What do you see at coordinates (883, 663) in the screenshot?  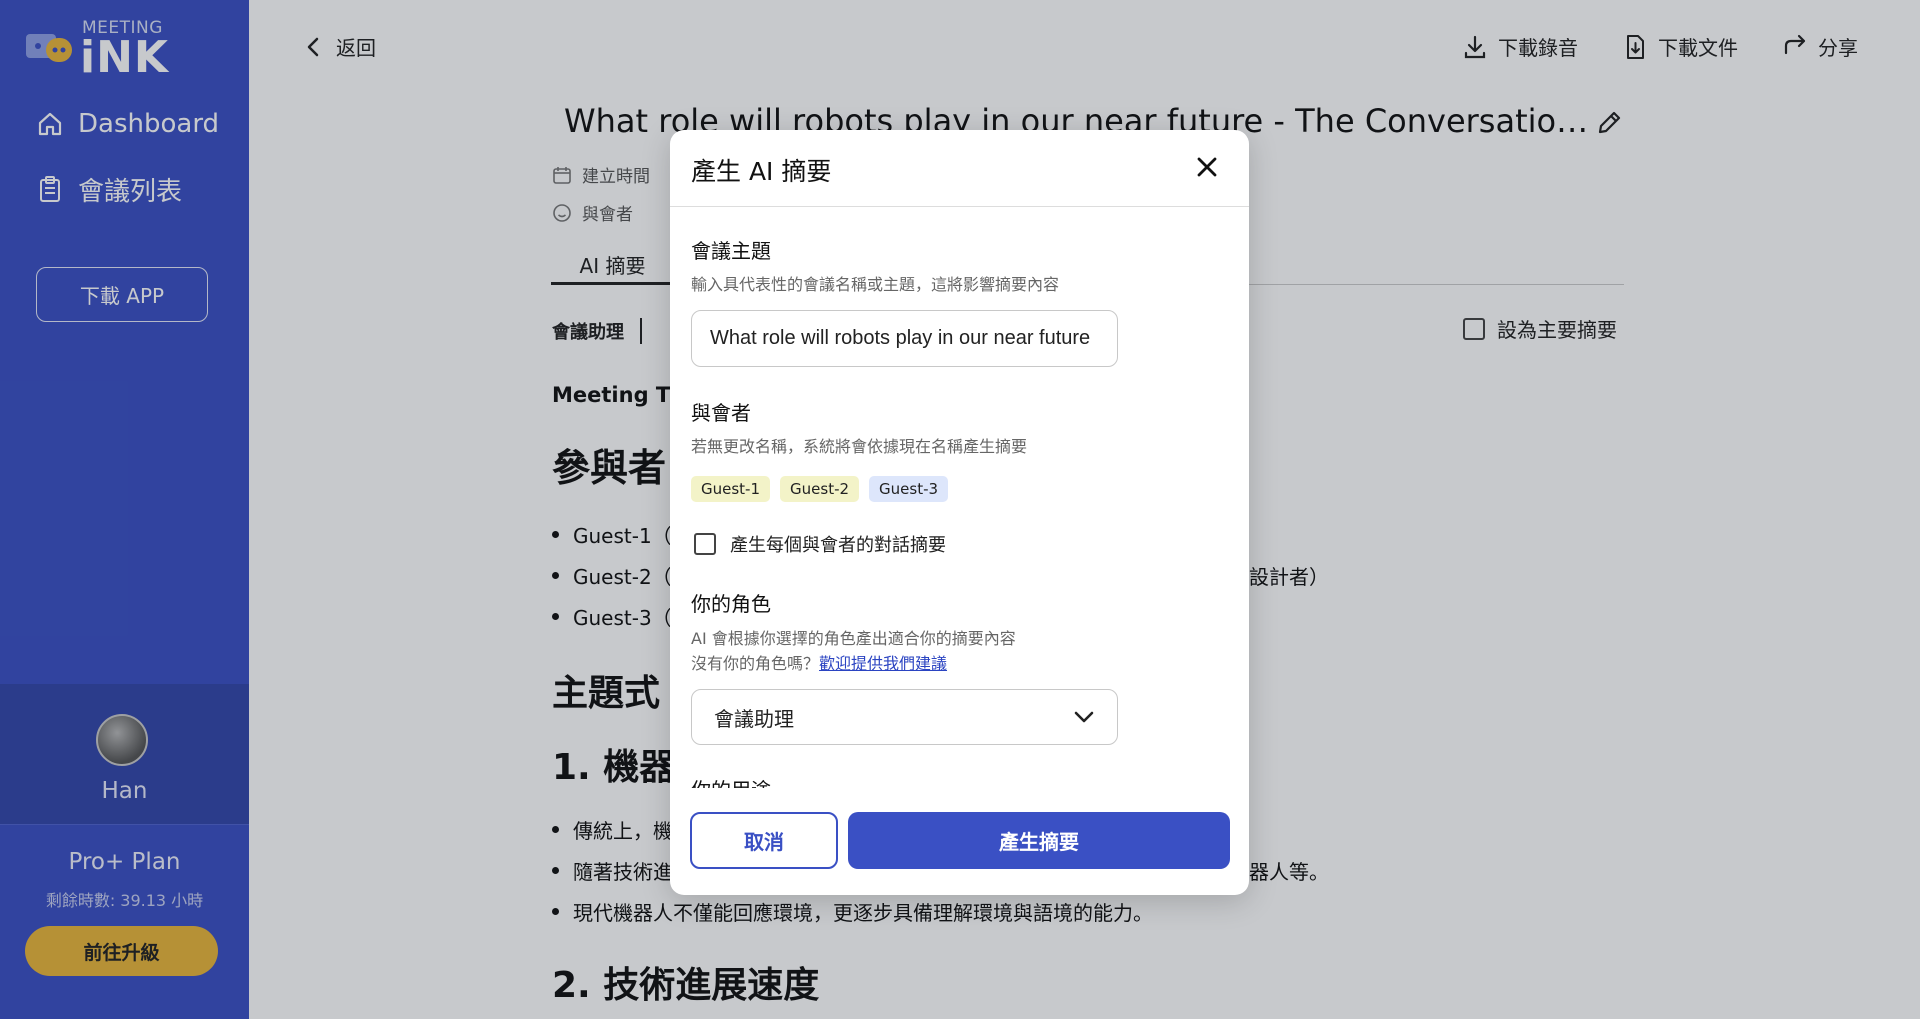 I see `suggestion-link: 歡迎提供我們建議` at bounding box center [883, 663].